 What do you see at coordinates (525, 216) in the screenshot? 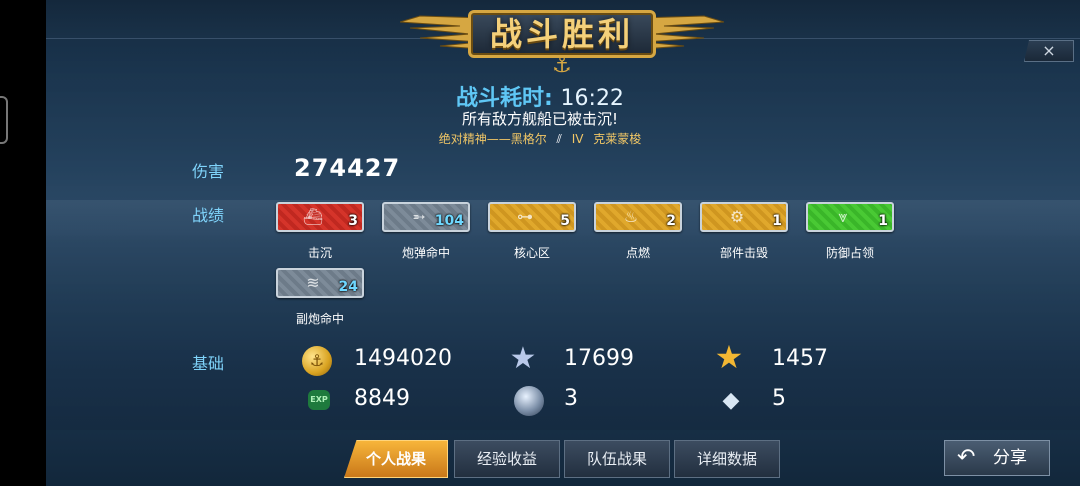
I see `citadel-icon: ⊶` at bounding box center [525, 216].